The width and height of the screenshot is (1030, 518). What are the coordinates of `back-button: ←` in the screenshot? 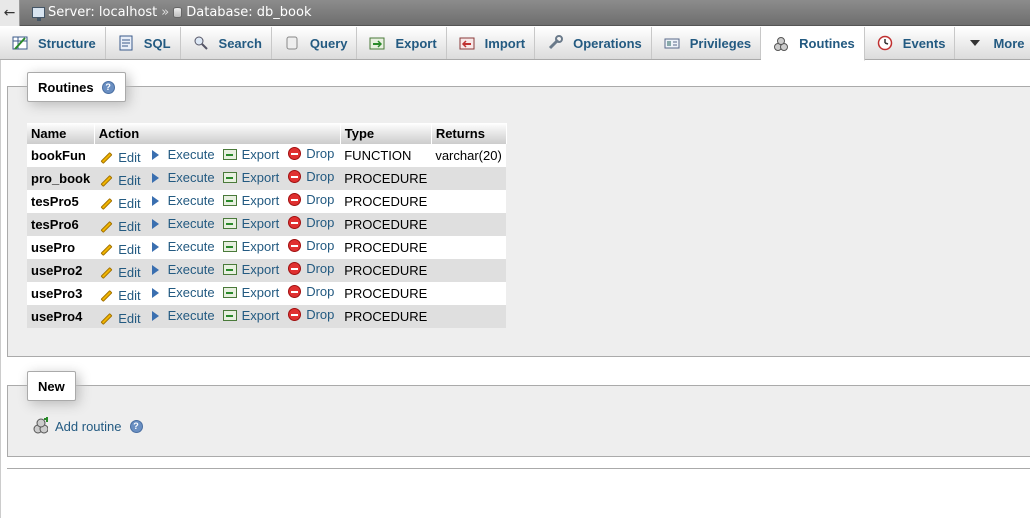 It's located at (10, 13).